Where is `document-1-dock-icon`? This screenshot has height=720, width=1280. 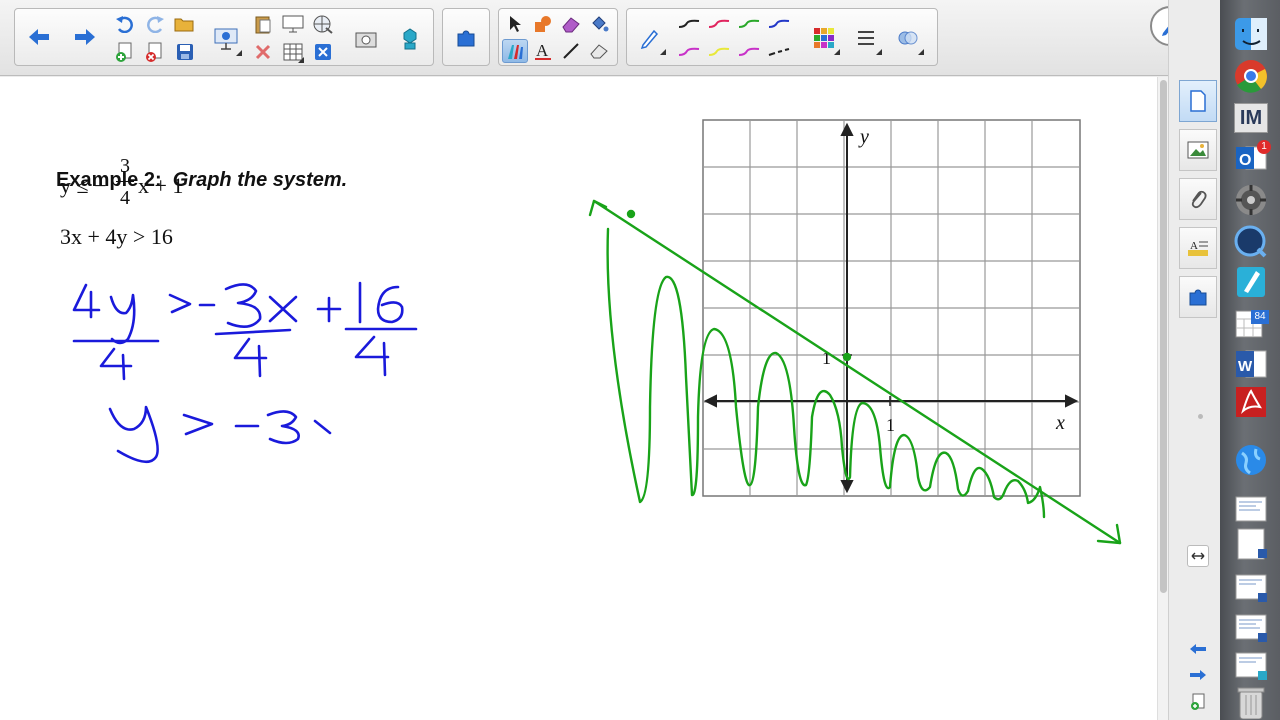
document-1-dock-icon is located at coordinates (1251, 510).